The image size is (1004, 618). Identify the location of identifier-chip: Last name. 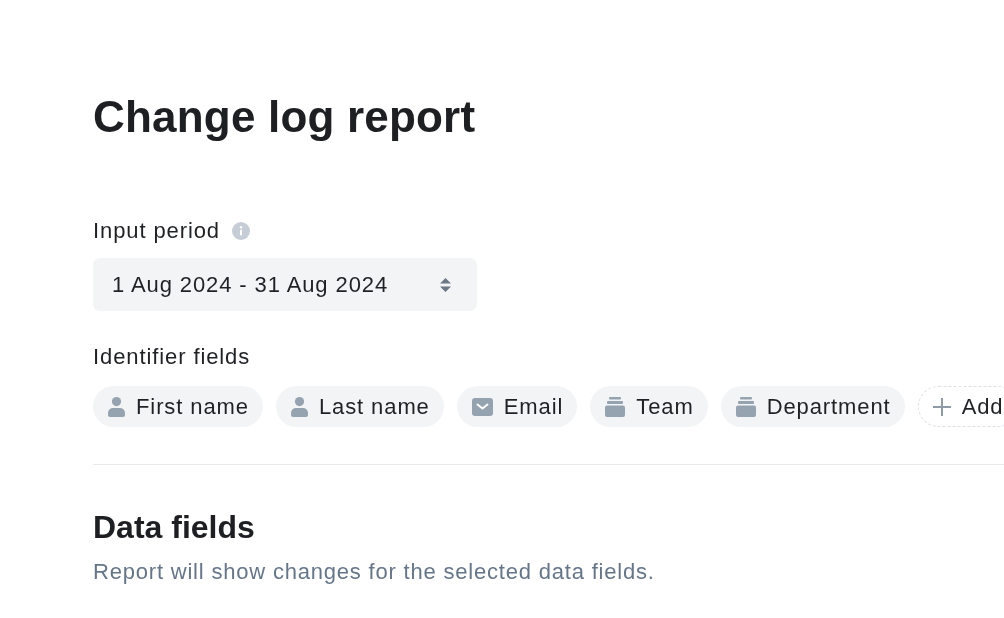
(359, 406).